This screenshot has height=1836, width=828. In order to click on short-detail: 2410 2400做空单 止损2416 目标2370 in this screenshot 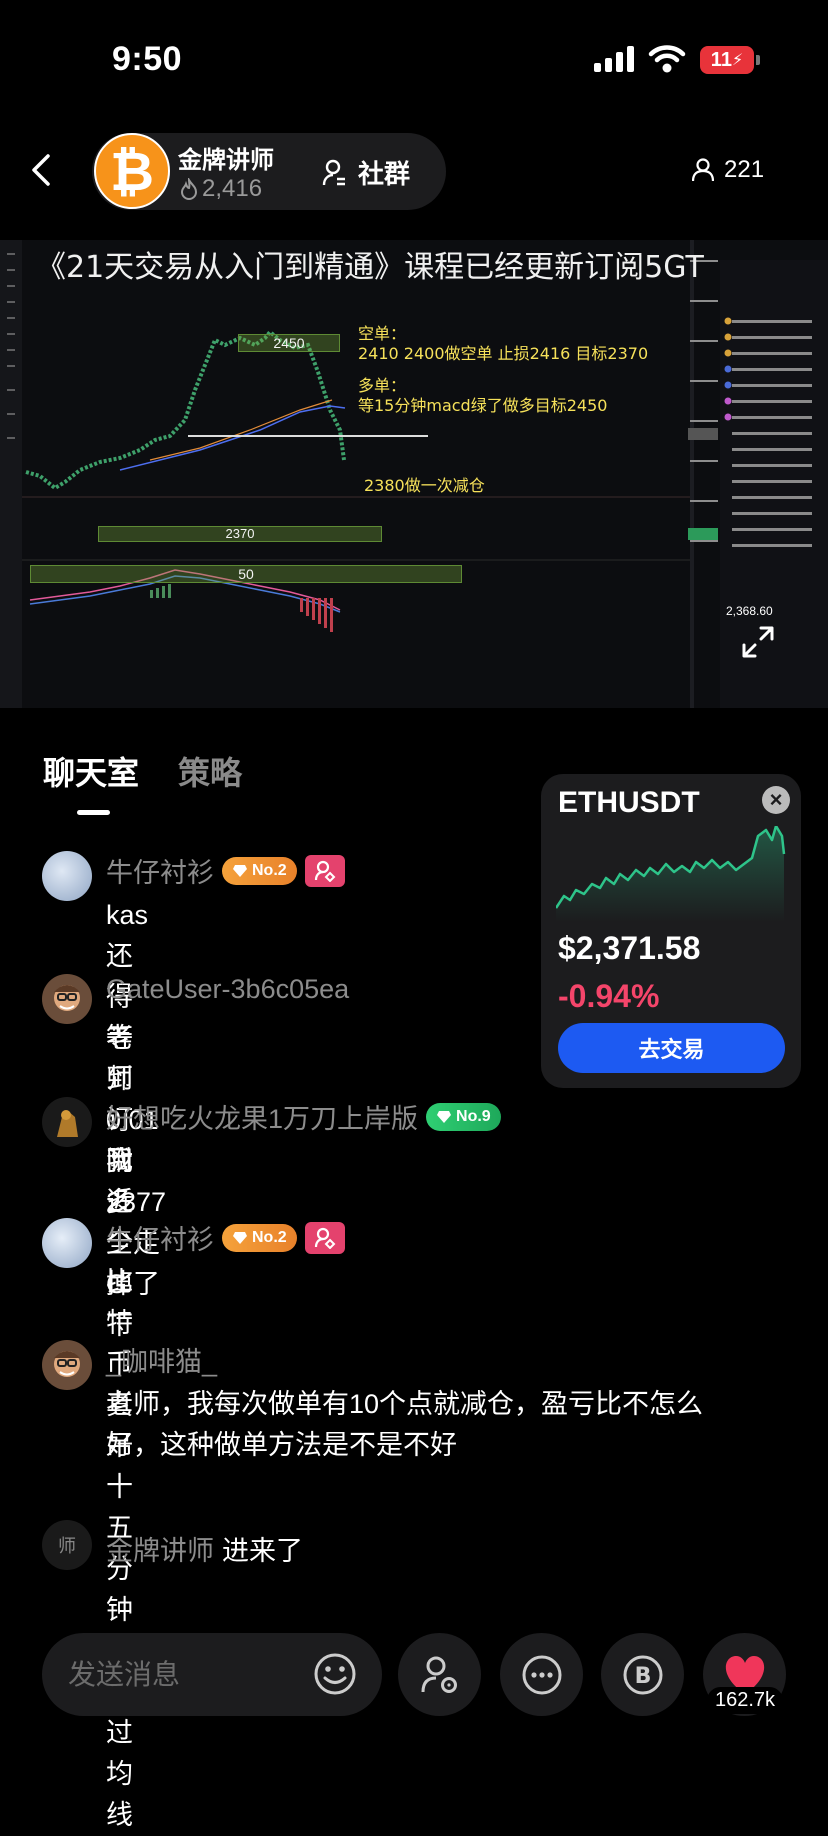, I will do `click(503, 353)`.